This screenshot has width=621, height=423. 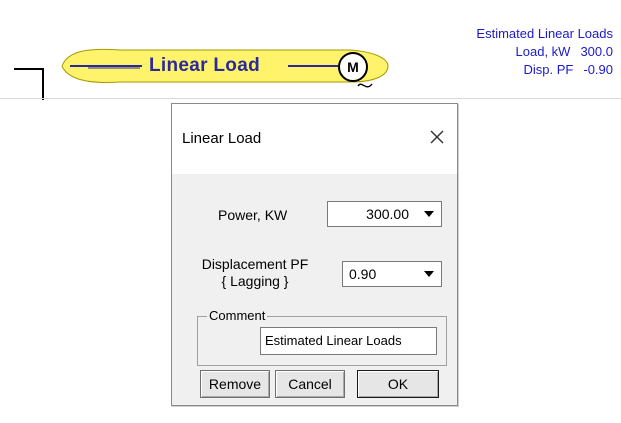 I want to click on estimate-pf-label: Disp. PF, so click(x=548, y=69).